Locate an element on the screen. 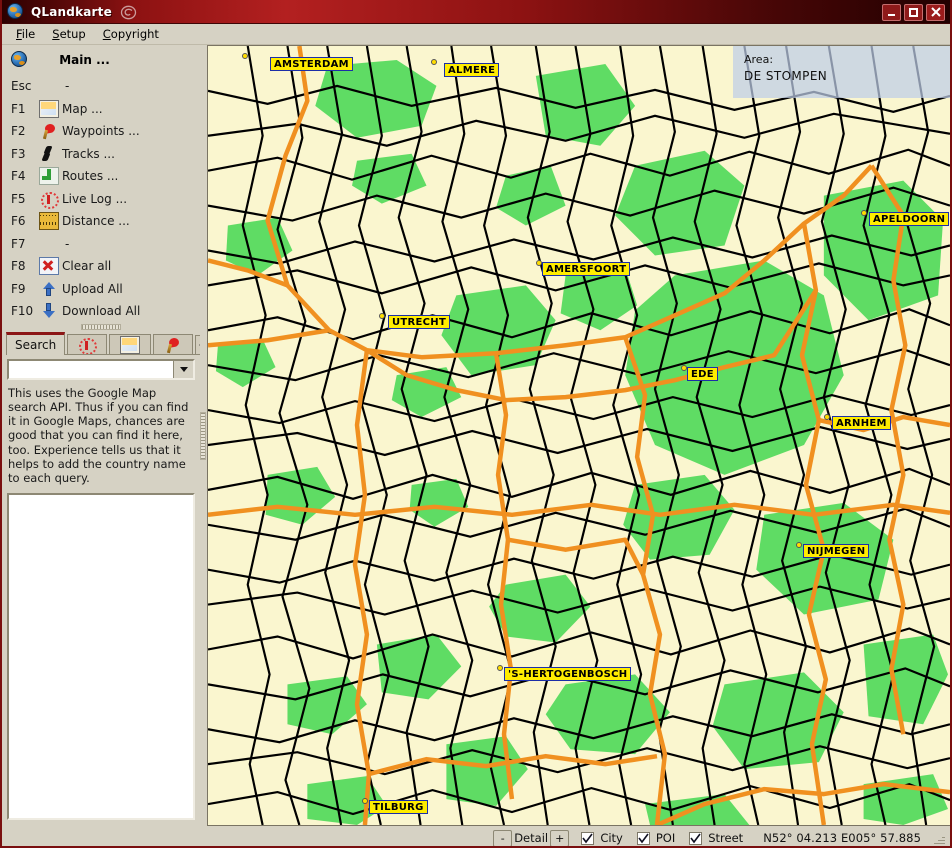 The width and height of the screenshot is (952, 848). menu-row-clear-all: F8 Clear all is located at coordinates (101, 266).